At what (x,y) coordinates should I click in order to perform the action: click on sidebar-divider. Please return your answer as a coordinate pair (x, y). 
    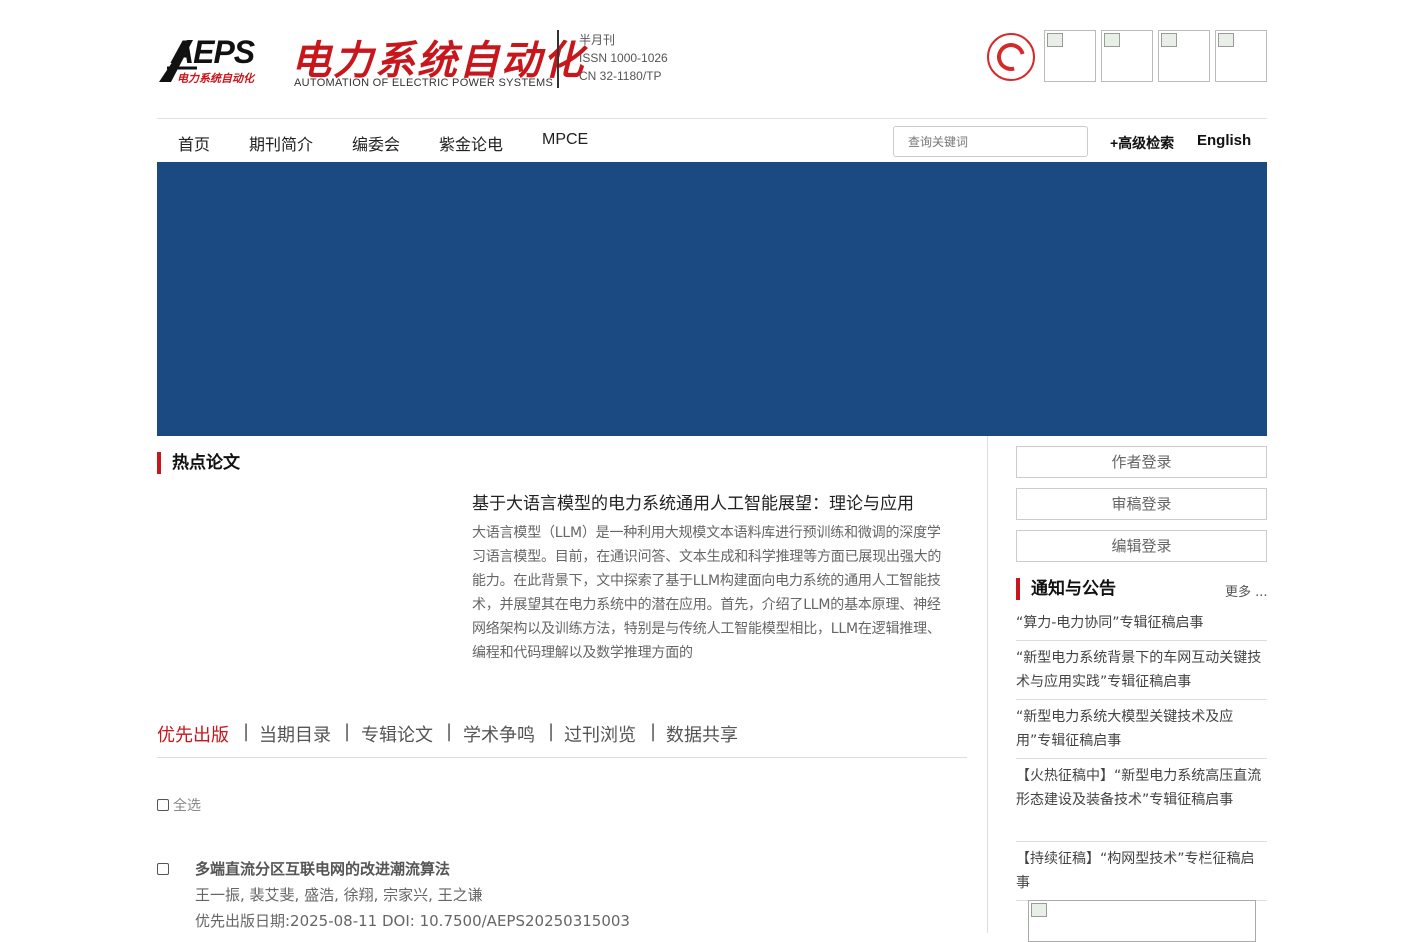
    Looking at the image, I should click on (987, 684).